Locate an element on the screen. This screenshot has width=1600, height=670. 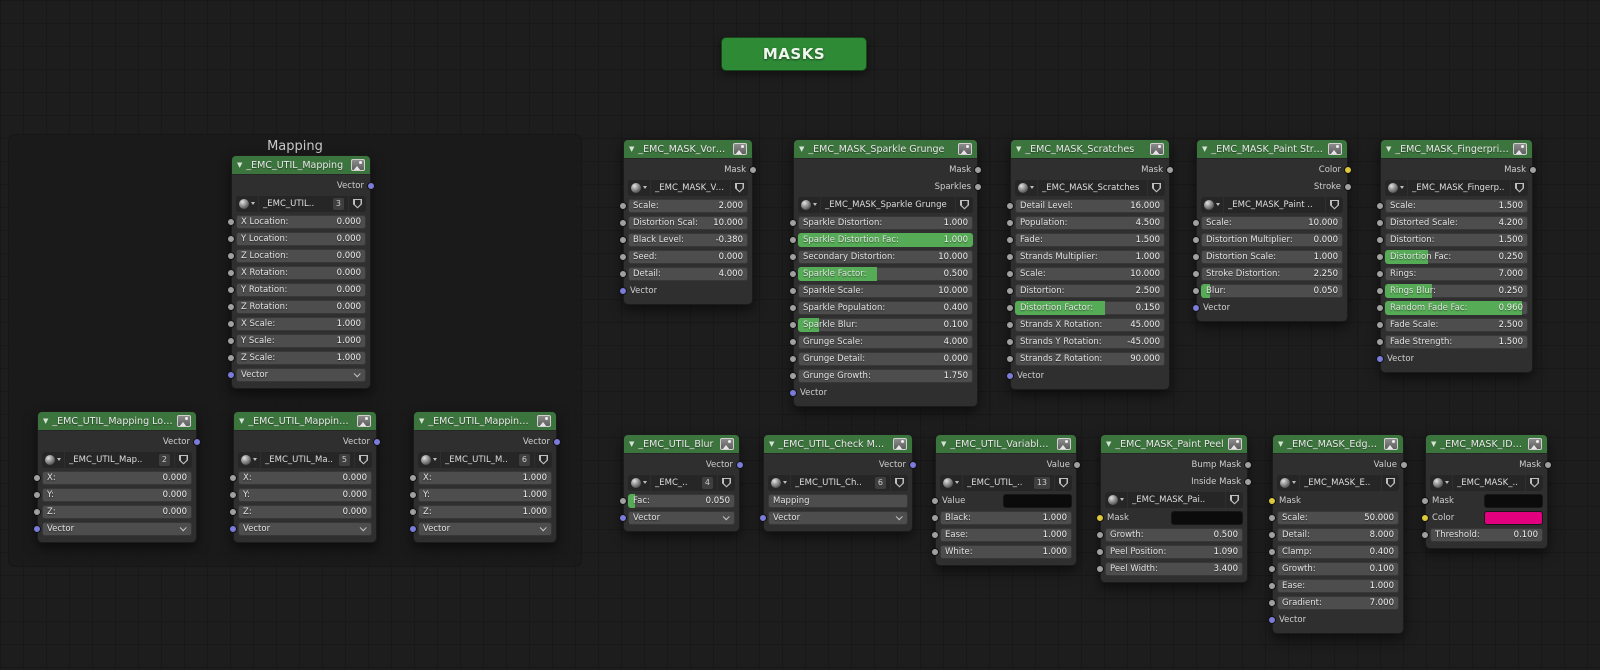
node-header: ▼ _EMC_MASK_Fingerprints is located at coordinates (1456, 149).